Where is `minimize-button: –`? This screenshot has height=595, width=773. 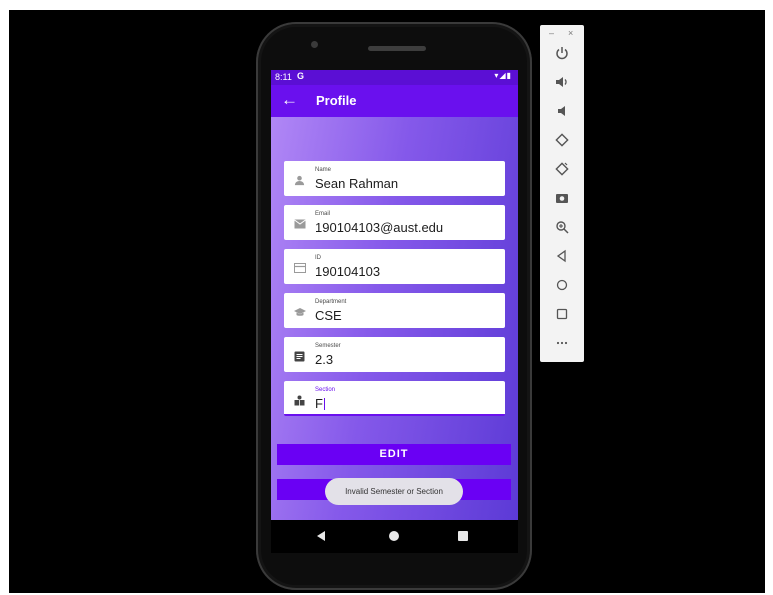
minimize-button: – is located at coordinates (551, 33).